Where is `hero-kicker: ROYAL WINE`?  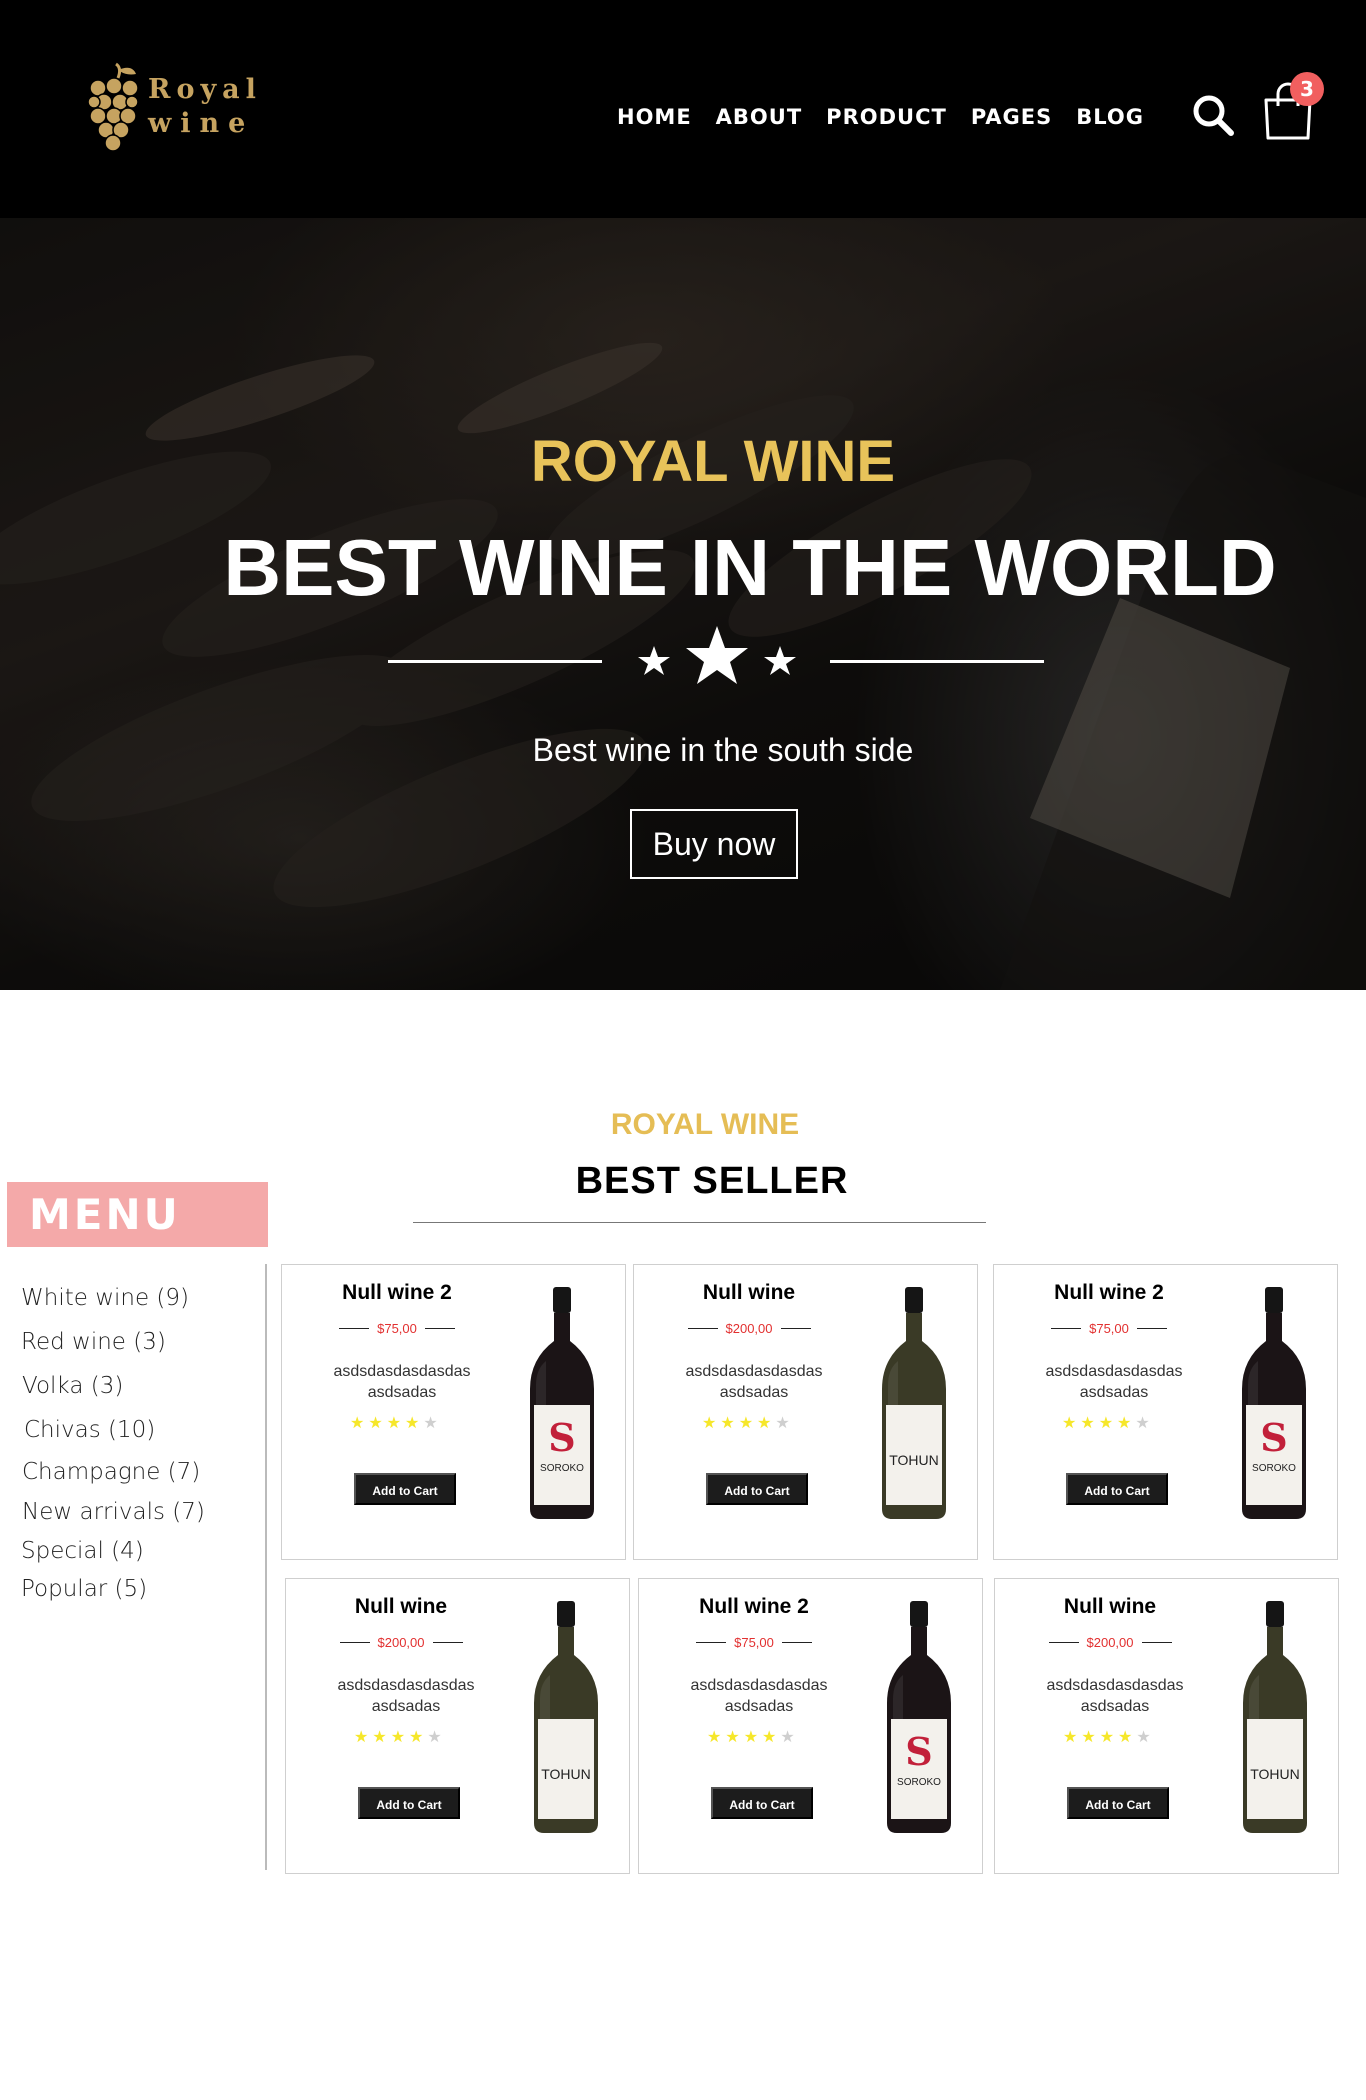 hero-kicker: ROYAL WINE is located at coordinates (713, 461).